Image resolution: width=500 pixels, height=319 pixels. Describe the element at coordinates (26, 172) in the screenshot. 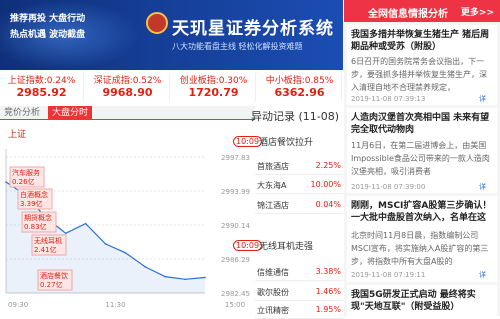

I see `annotation-label: 汽车服务` at that location.